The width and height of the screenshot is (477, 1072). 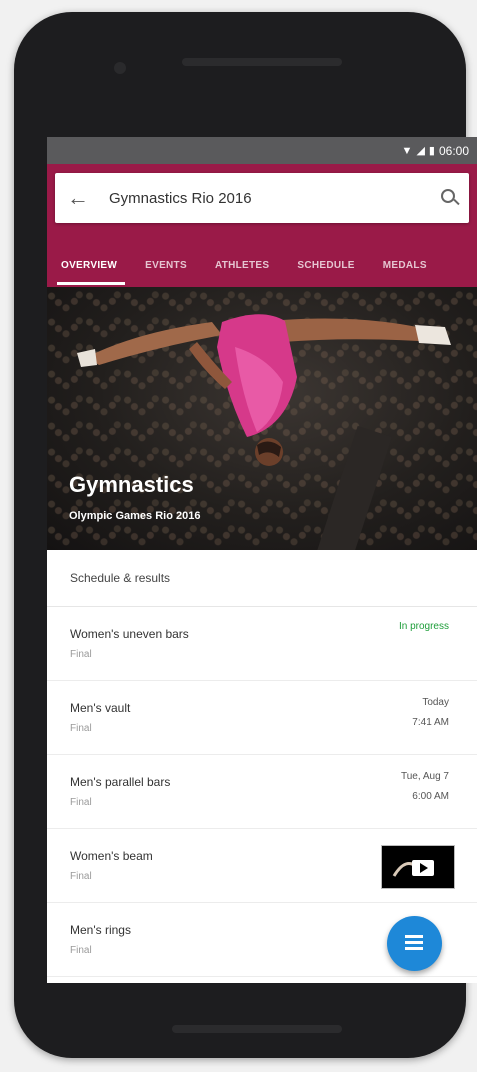 I want to click on play-video-icon, so click(x=413, y=868).